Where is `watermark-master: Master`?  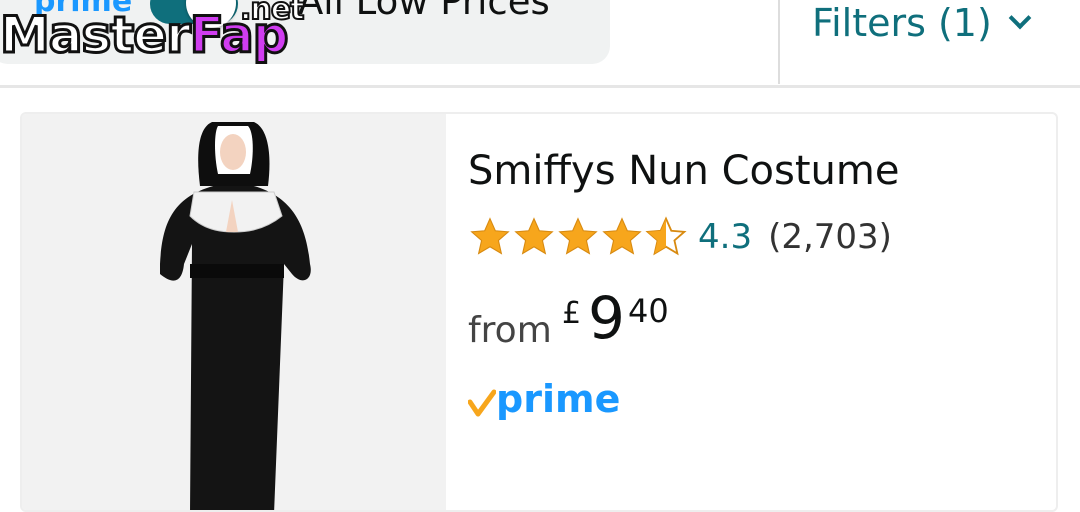
watermark-master: Master is located at coordinates (96, 35).